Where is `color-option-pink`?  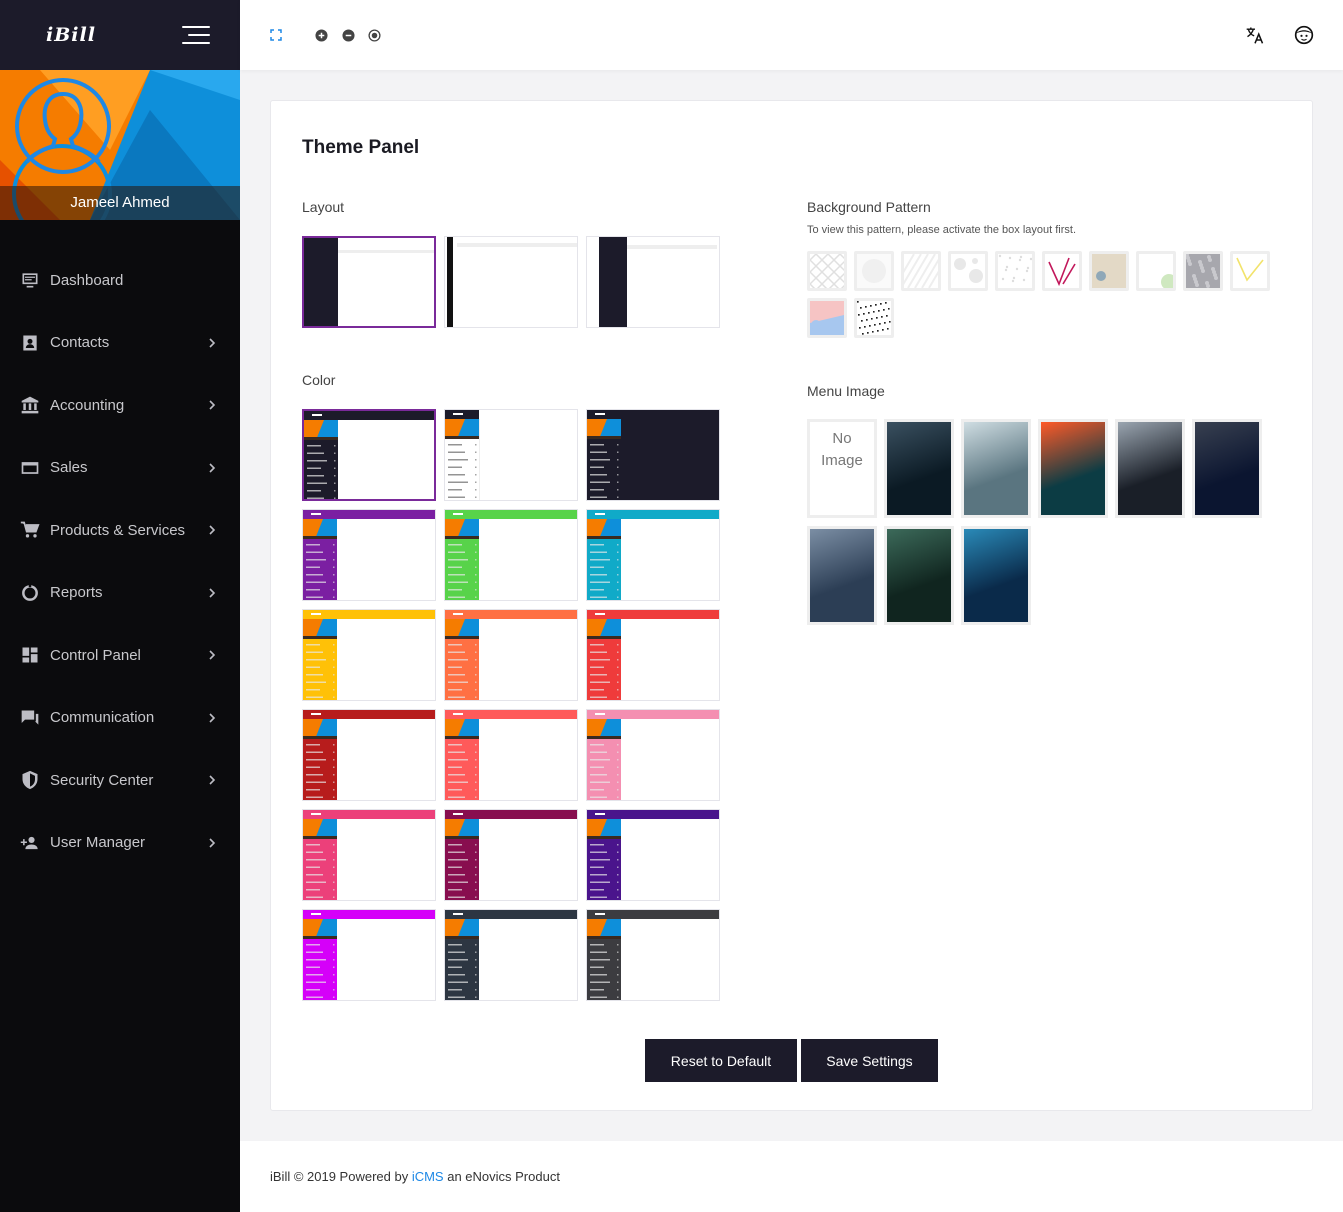 color-option-pink is located at coordinates (653, 755).